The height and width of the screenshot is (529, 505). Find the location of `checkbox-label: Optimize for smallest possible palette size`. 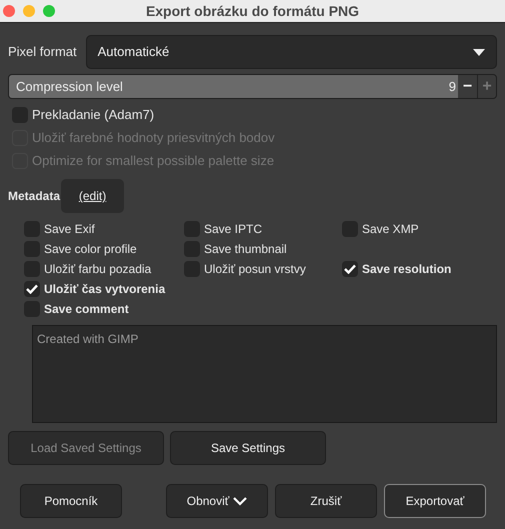

checkbox-label: Optimize for smallest possible palette size is located at coordinates (153, 161).